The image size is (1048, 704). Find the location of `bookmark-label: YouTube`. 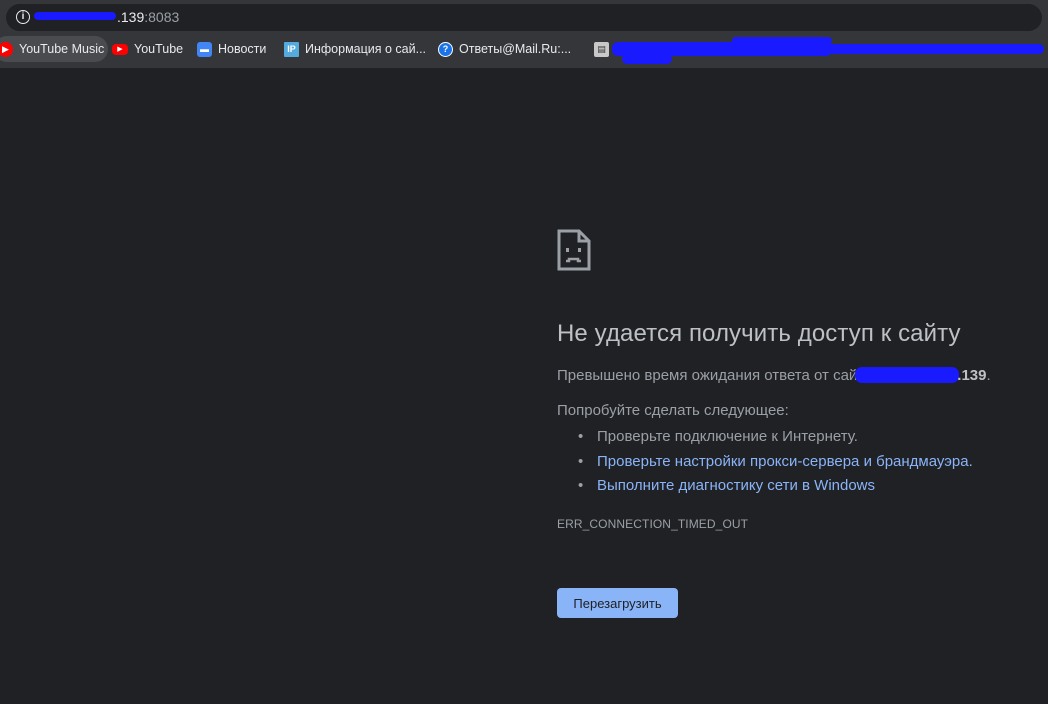

bookmark-label: YouTube is located at coordinates (159, 49).